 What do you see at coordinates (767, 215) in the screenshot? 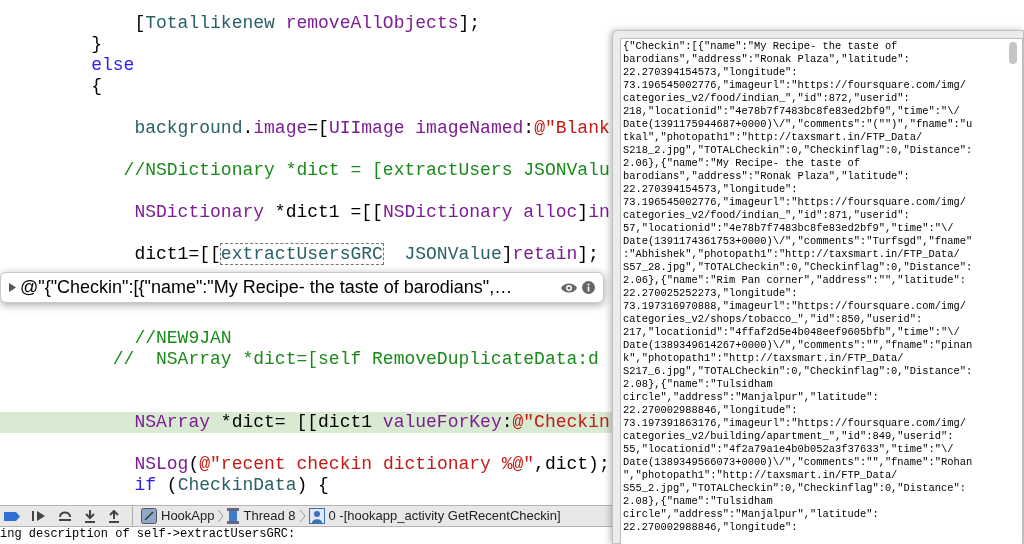
I see `json-text-line: categories_v2/food/indian_","id":871,"userid":` at bounding box center [767, 215].